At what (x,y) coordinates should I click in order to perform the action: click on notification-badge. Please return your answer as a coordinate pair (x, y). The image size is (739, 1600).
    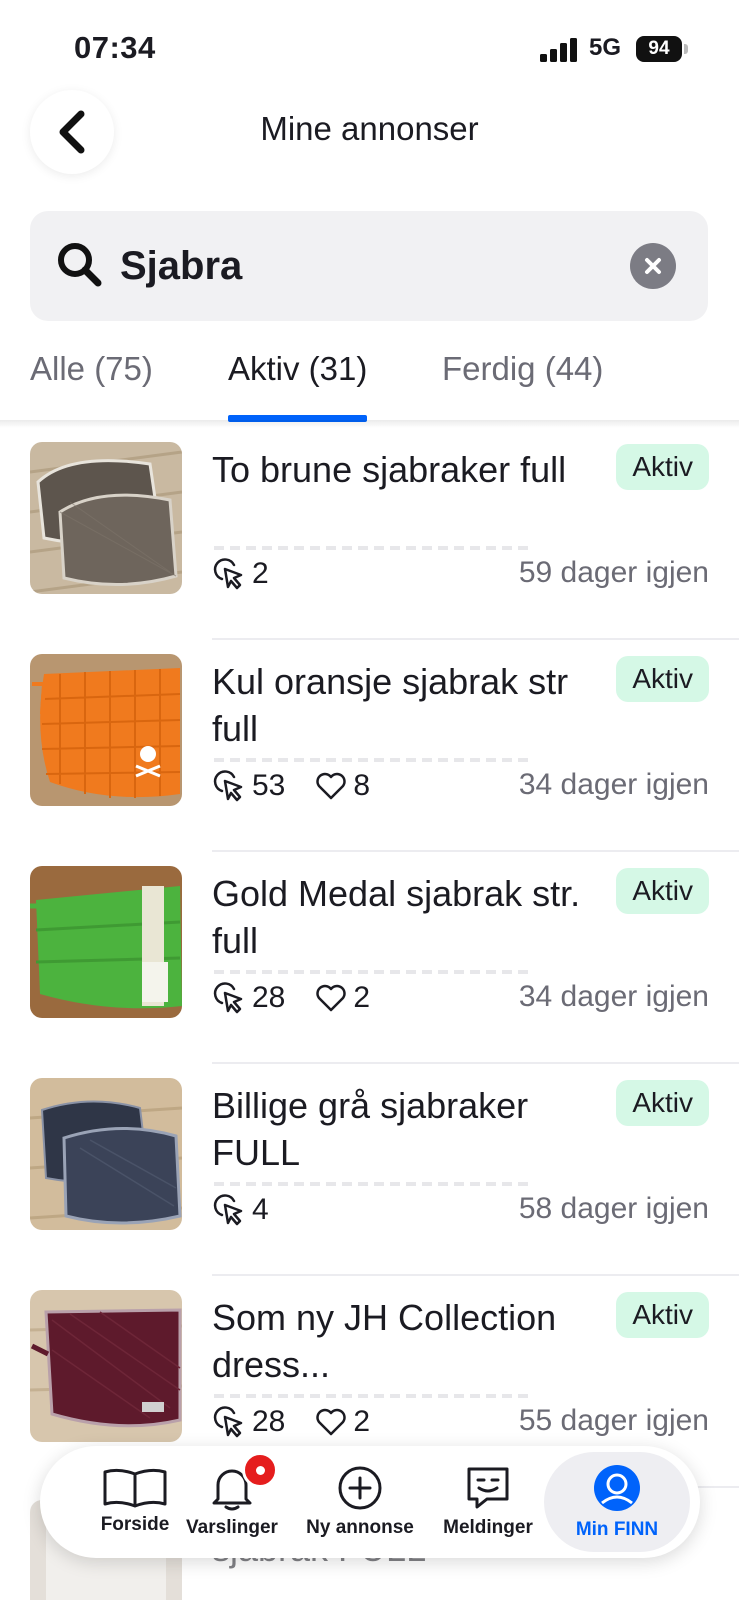
    Looking at the image, I should click on (260, 1470).